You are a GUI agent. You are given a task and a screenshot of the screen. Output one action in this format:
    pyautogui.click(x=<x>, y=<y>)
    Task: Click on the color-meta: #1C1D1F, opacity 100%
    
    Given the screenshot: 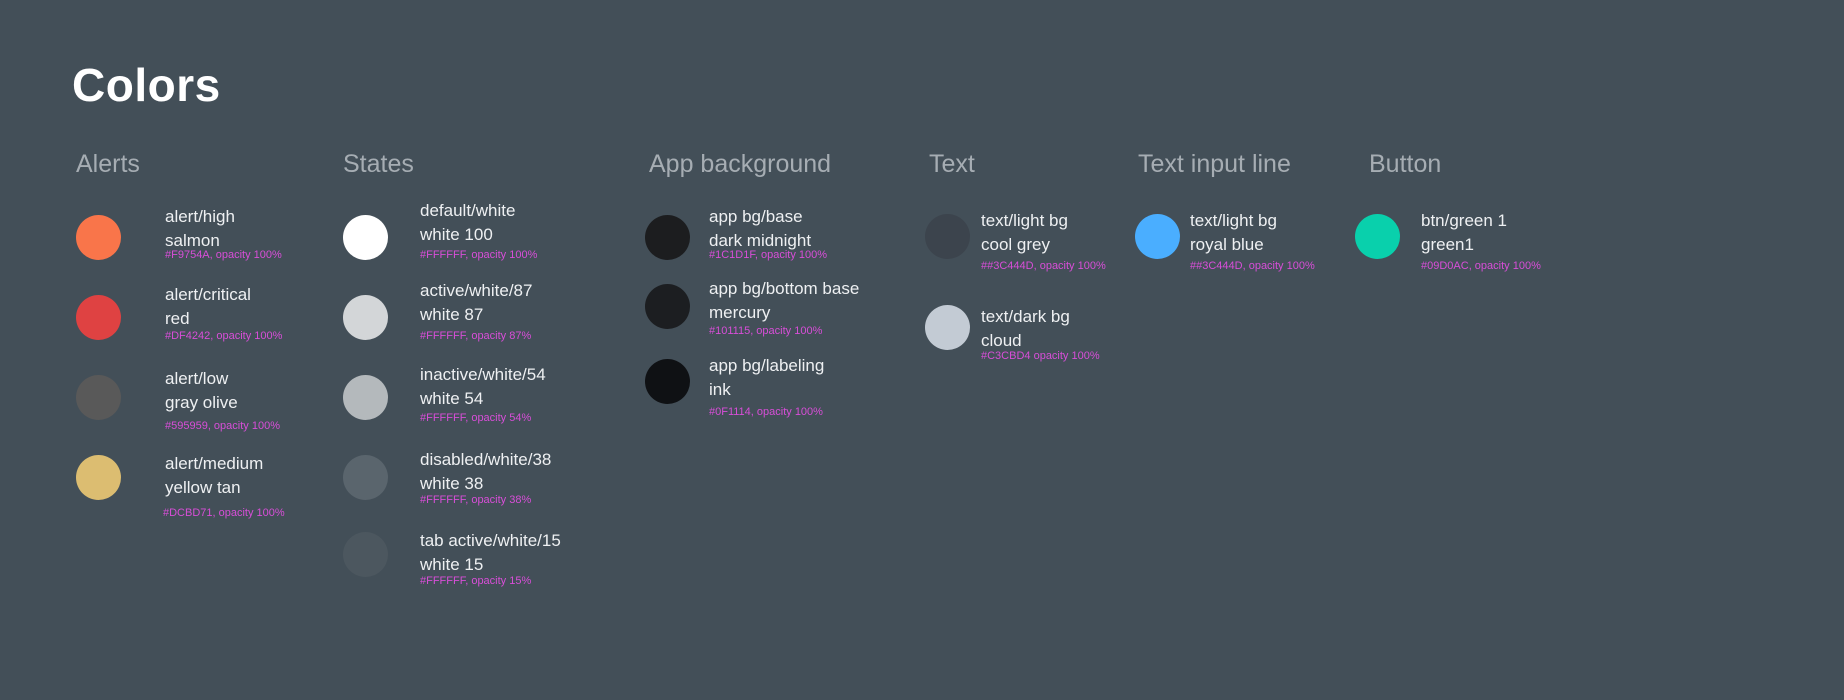 What is the action you would take?
    pyautogui.click(x=768, y=255)
    